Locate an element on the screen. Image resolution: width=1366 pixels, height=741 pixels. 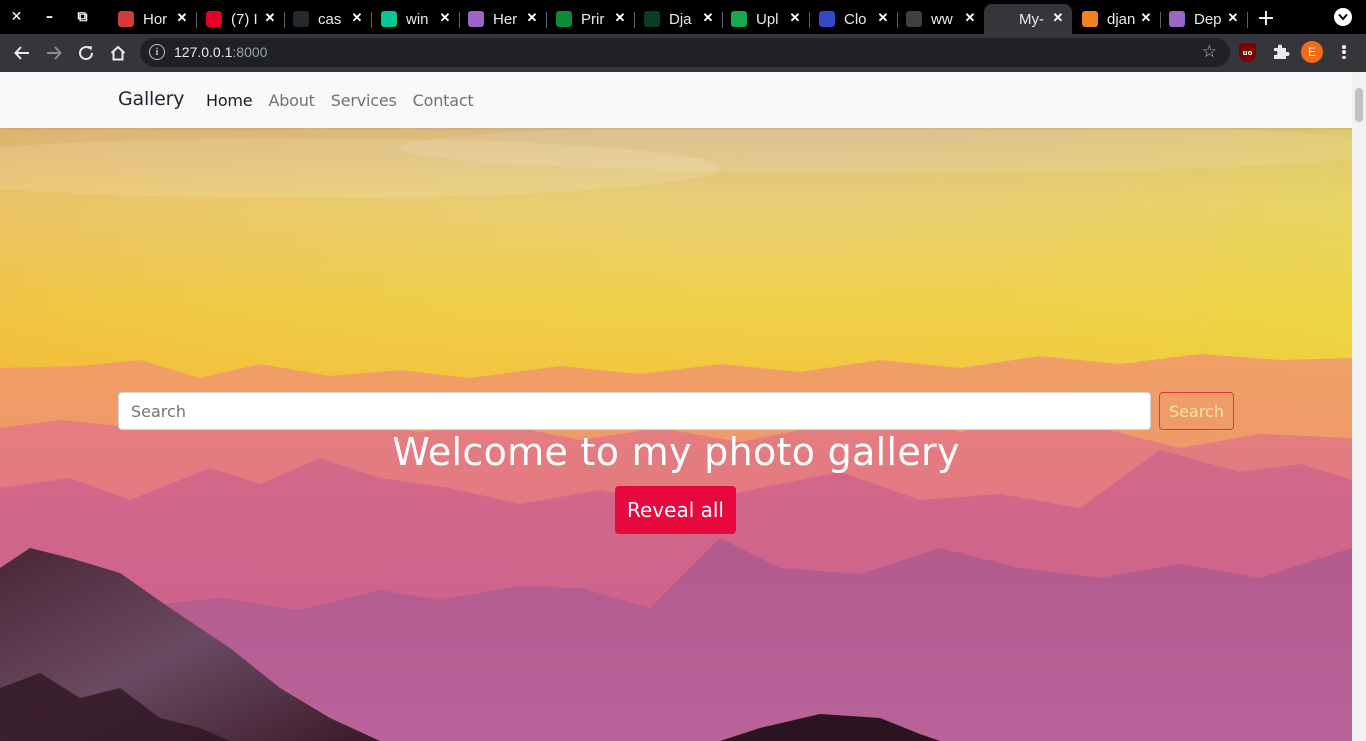
tab-title: (7) I is located at coordinates (244, 19).